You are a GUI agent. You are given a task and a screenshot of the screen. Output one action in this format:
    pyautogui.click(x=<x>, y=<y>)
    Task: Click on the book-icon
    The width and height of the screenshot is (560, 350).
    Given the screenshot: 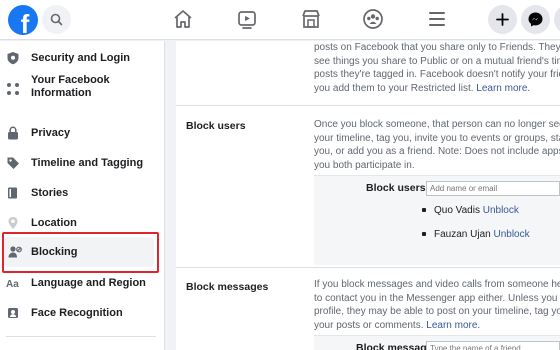 What is the action you would take?
    pyautogui.click(x=12, y=193)
    